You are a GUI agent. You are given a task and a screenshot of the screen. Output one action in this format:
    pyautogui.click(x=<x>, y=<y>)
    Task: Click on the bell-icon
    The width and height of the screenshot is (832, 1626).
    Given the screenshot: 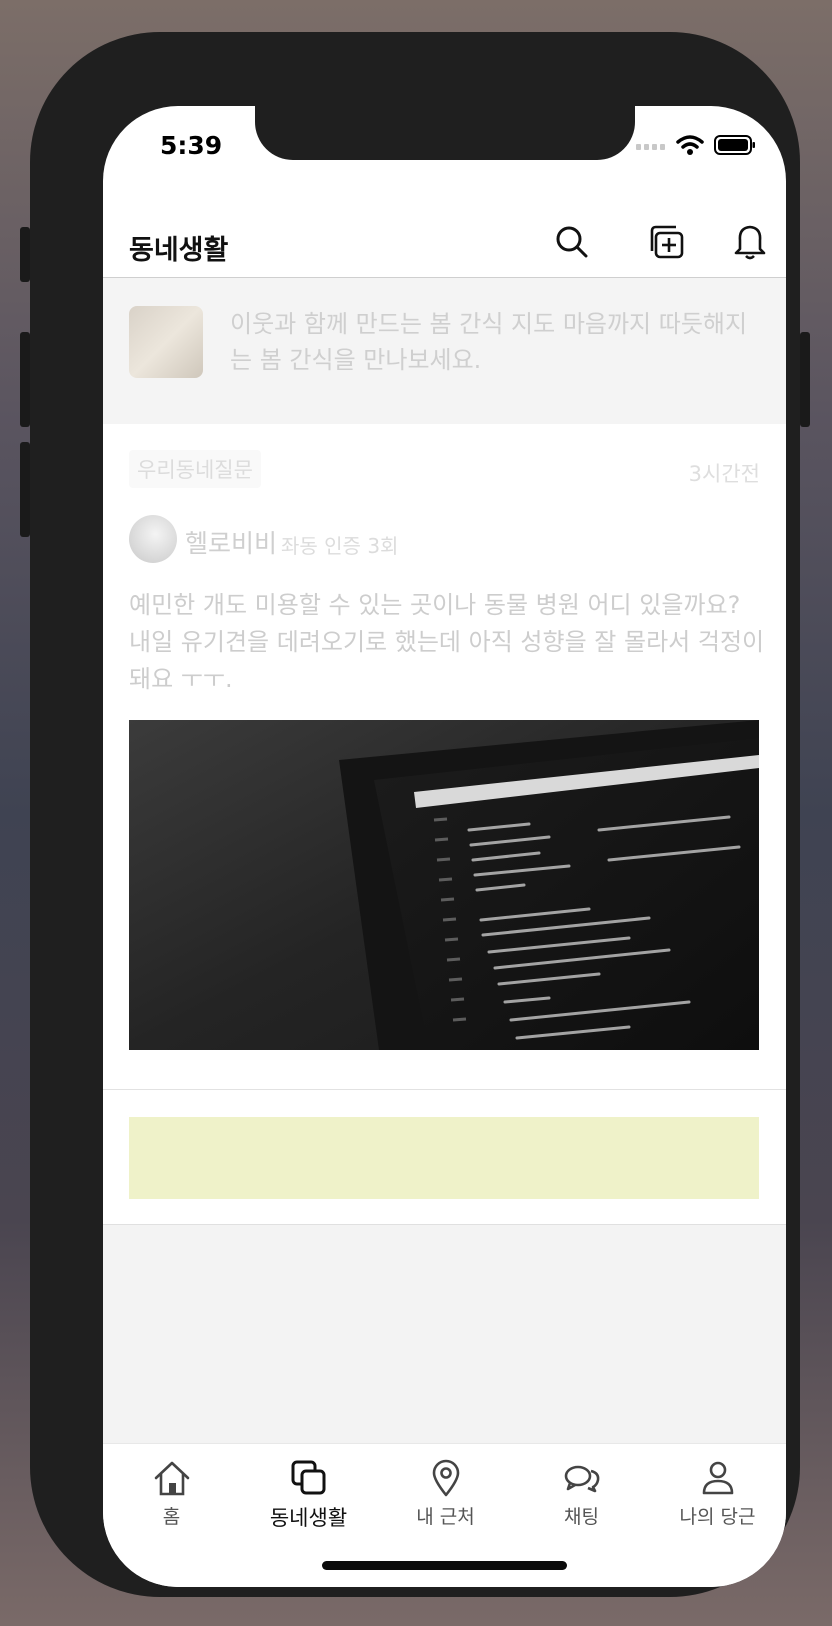 What is the action you would take?
    pyautogui.click(x=750, y=242)
    